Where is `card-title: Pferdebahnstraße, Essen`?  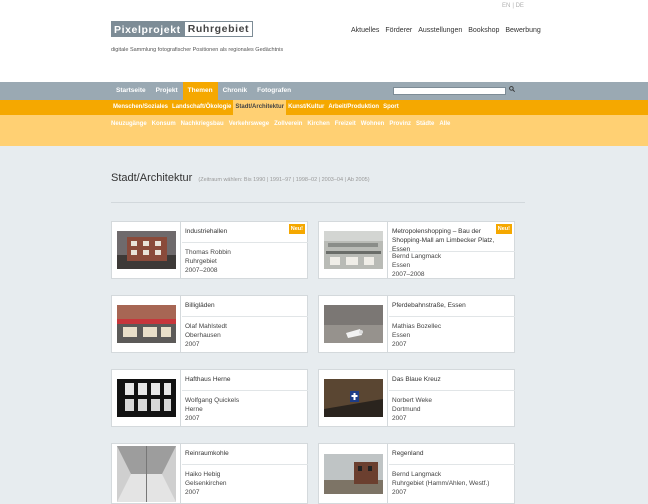 card-title: Pferdebahnstraße, Essen is located at coordinates (446, 305).